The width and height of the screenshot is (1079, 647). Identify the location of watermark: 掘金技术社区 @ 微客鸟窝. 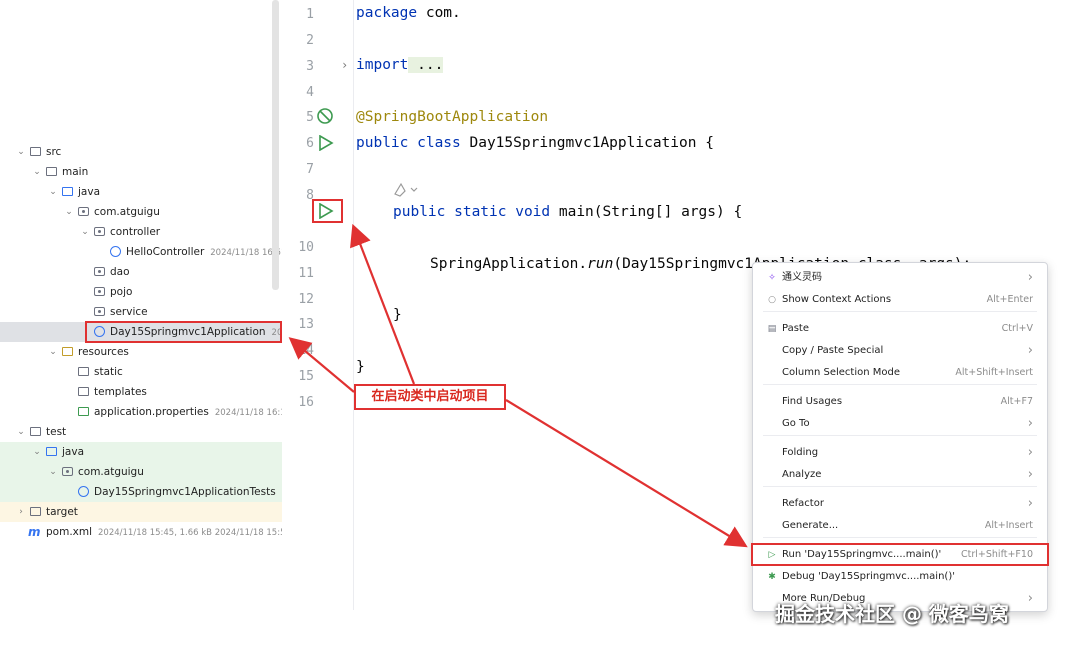
(892, 614).